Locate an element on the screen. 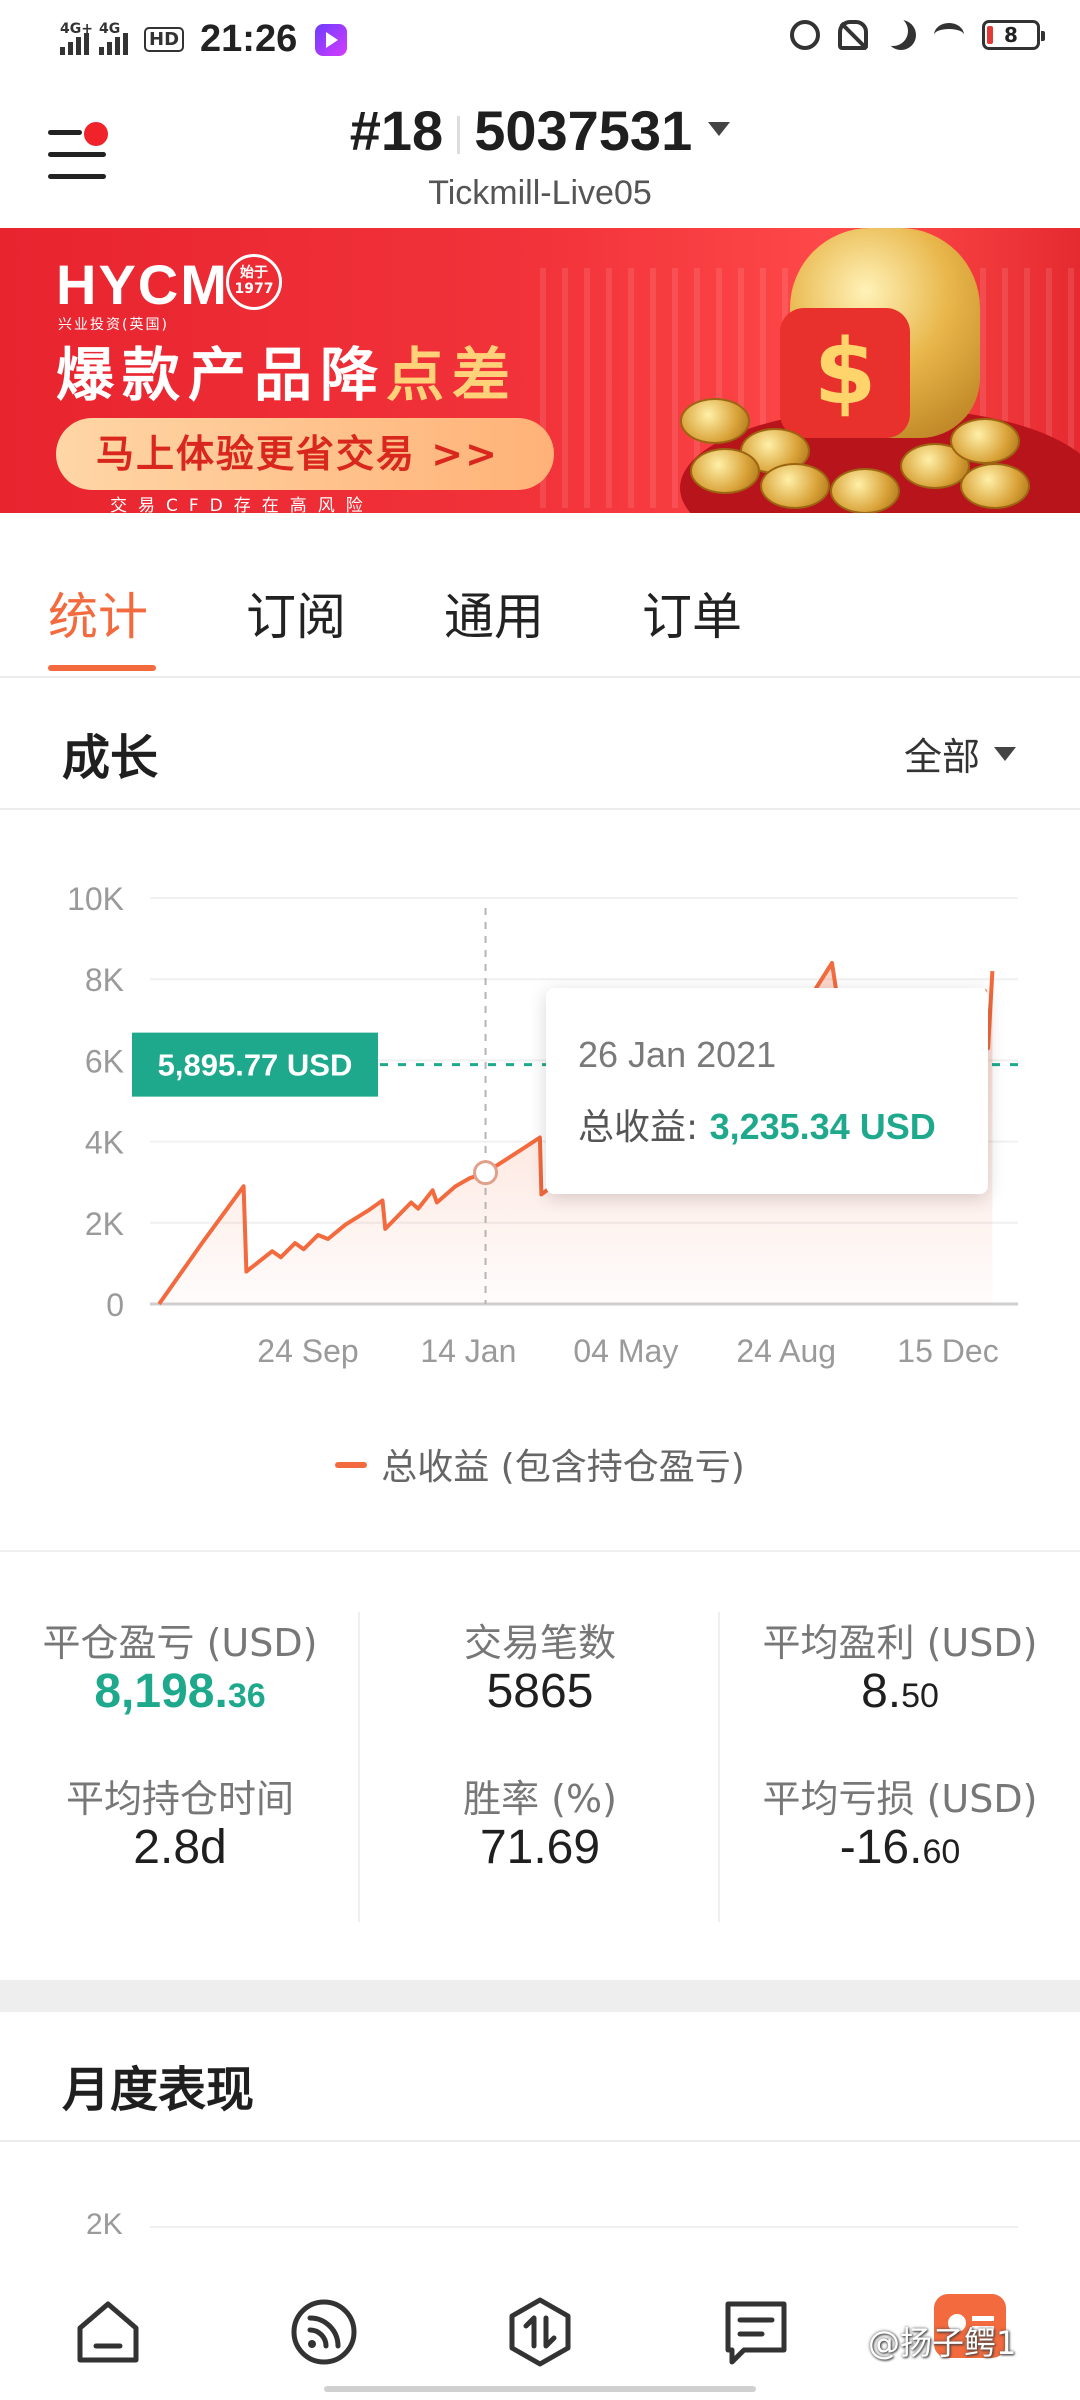 This screenshot has width=1080, height=2400. legend-label: 总收益 (包含持仓盈亏) is located at coordinates (563, 1467).